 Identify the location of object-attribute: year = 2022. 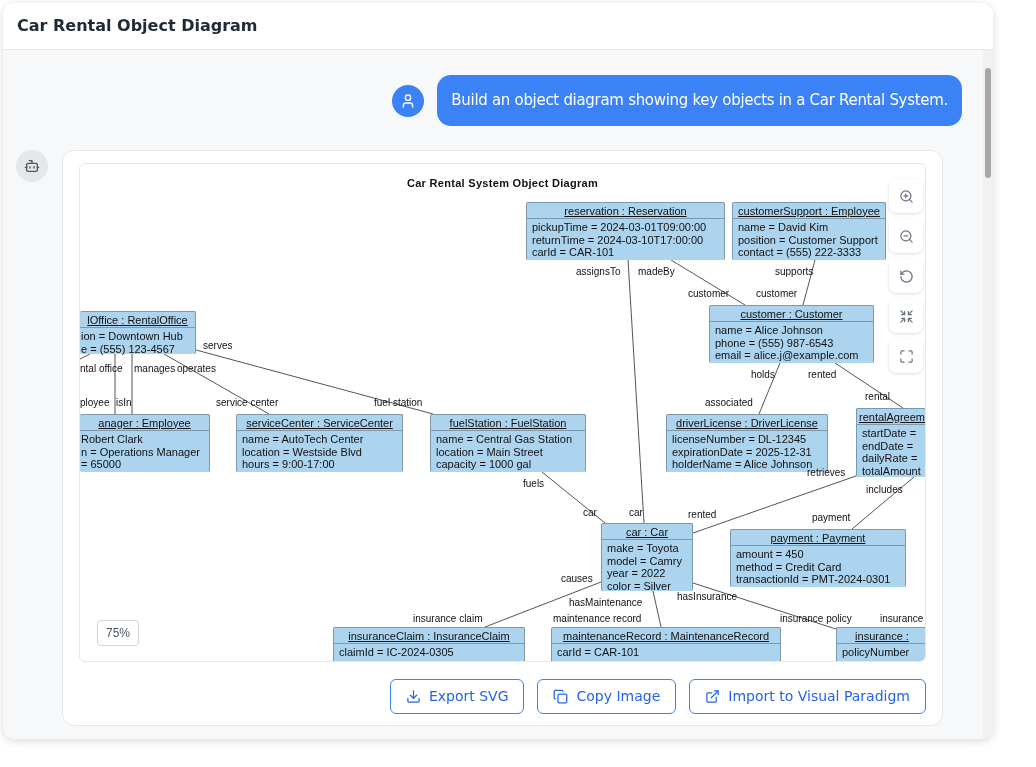
(636, 573).